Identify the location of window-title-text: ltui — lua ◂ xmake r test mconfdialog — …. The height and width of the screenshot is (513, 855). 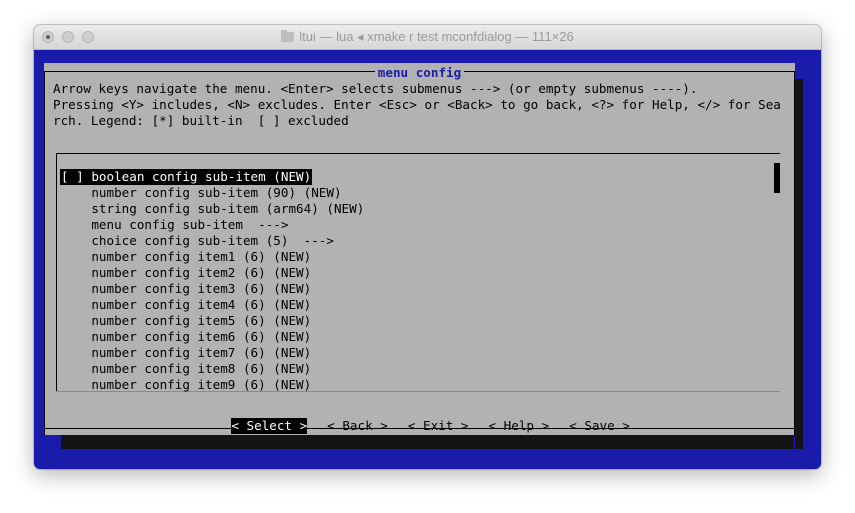
(436, 36).